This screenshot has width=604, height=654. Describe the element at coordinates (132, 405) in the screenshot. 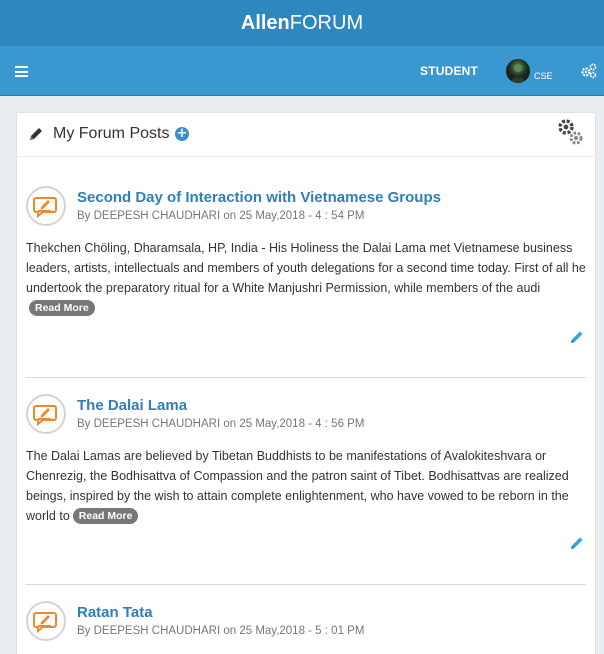

I see `post-title-link: The Dalai Lama` at that location.